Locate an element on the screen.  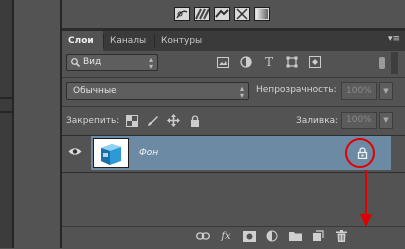
mask-icon is located at coordinates (249, 236).